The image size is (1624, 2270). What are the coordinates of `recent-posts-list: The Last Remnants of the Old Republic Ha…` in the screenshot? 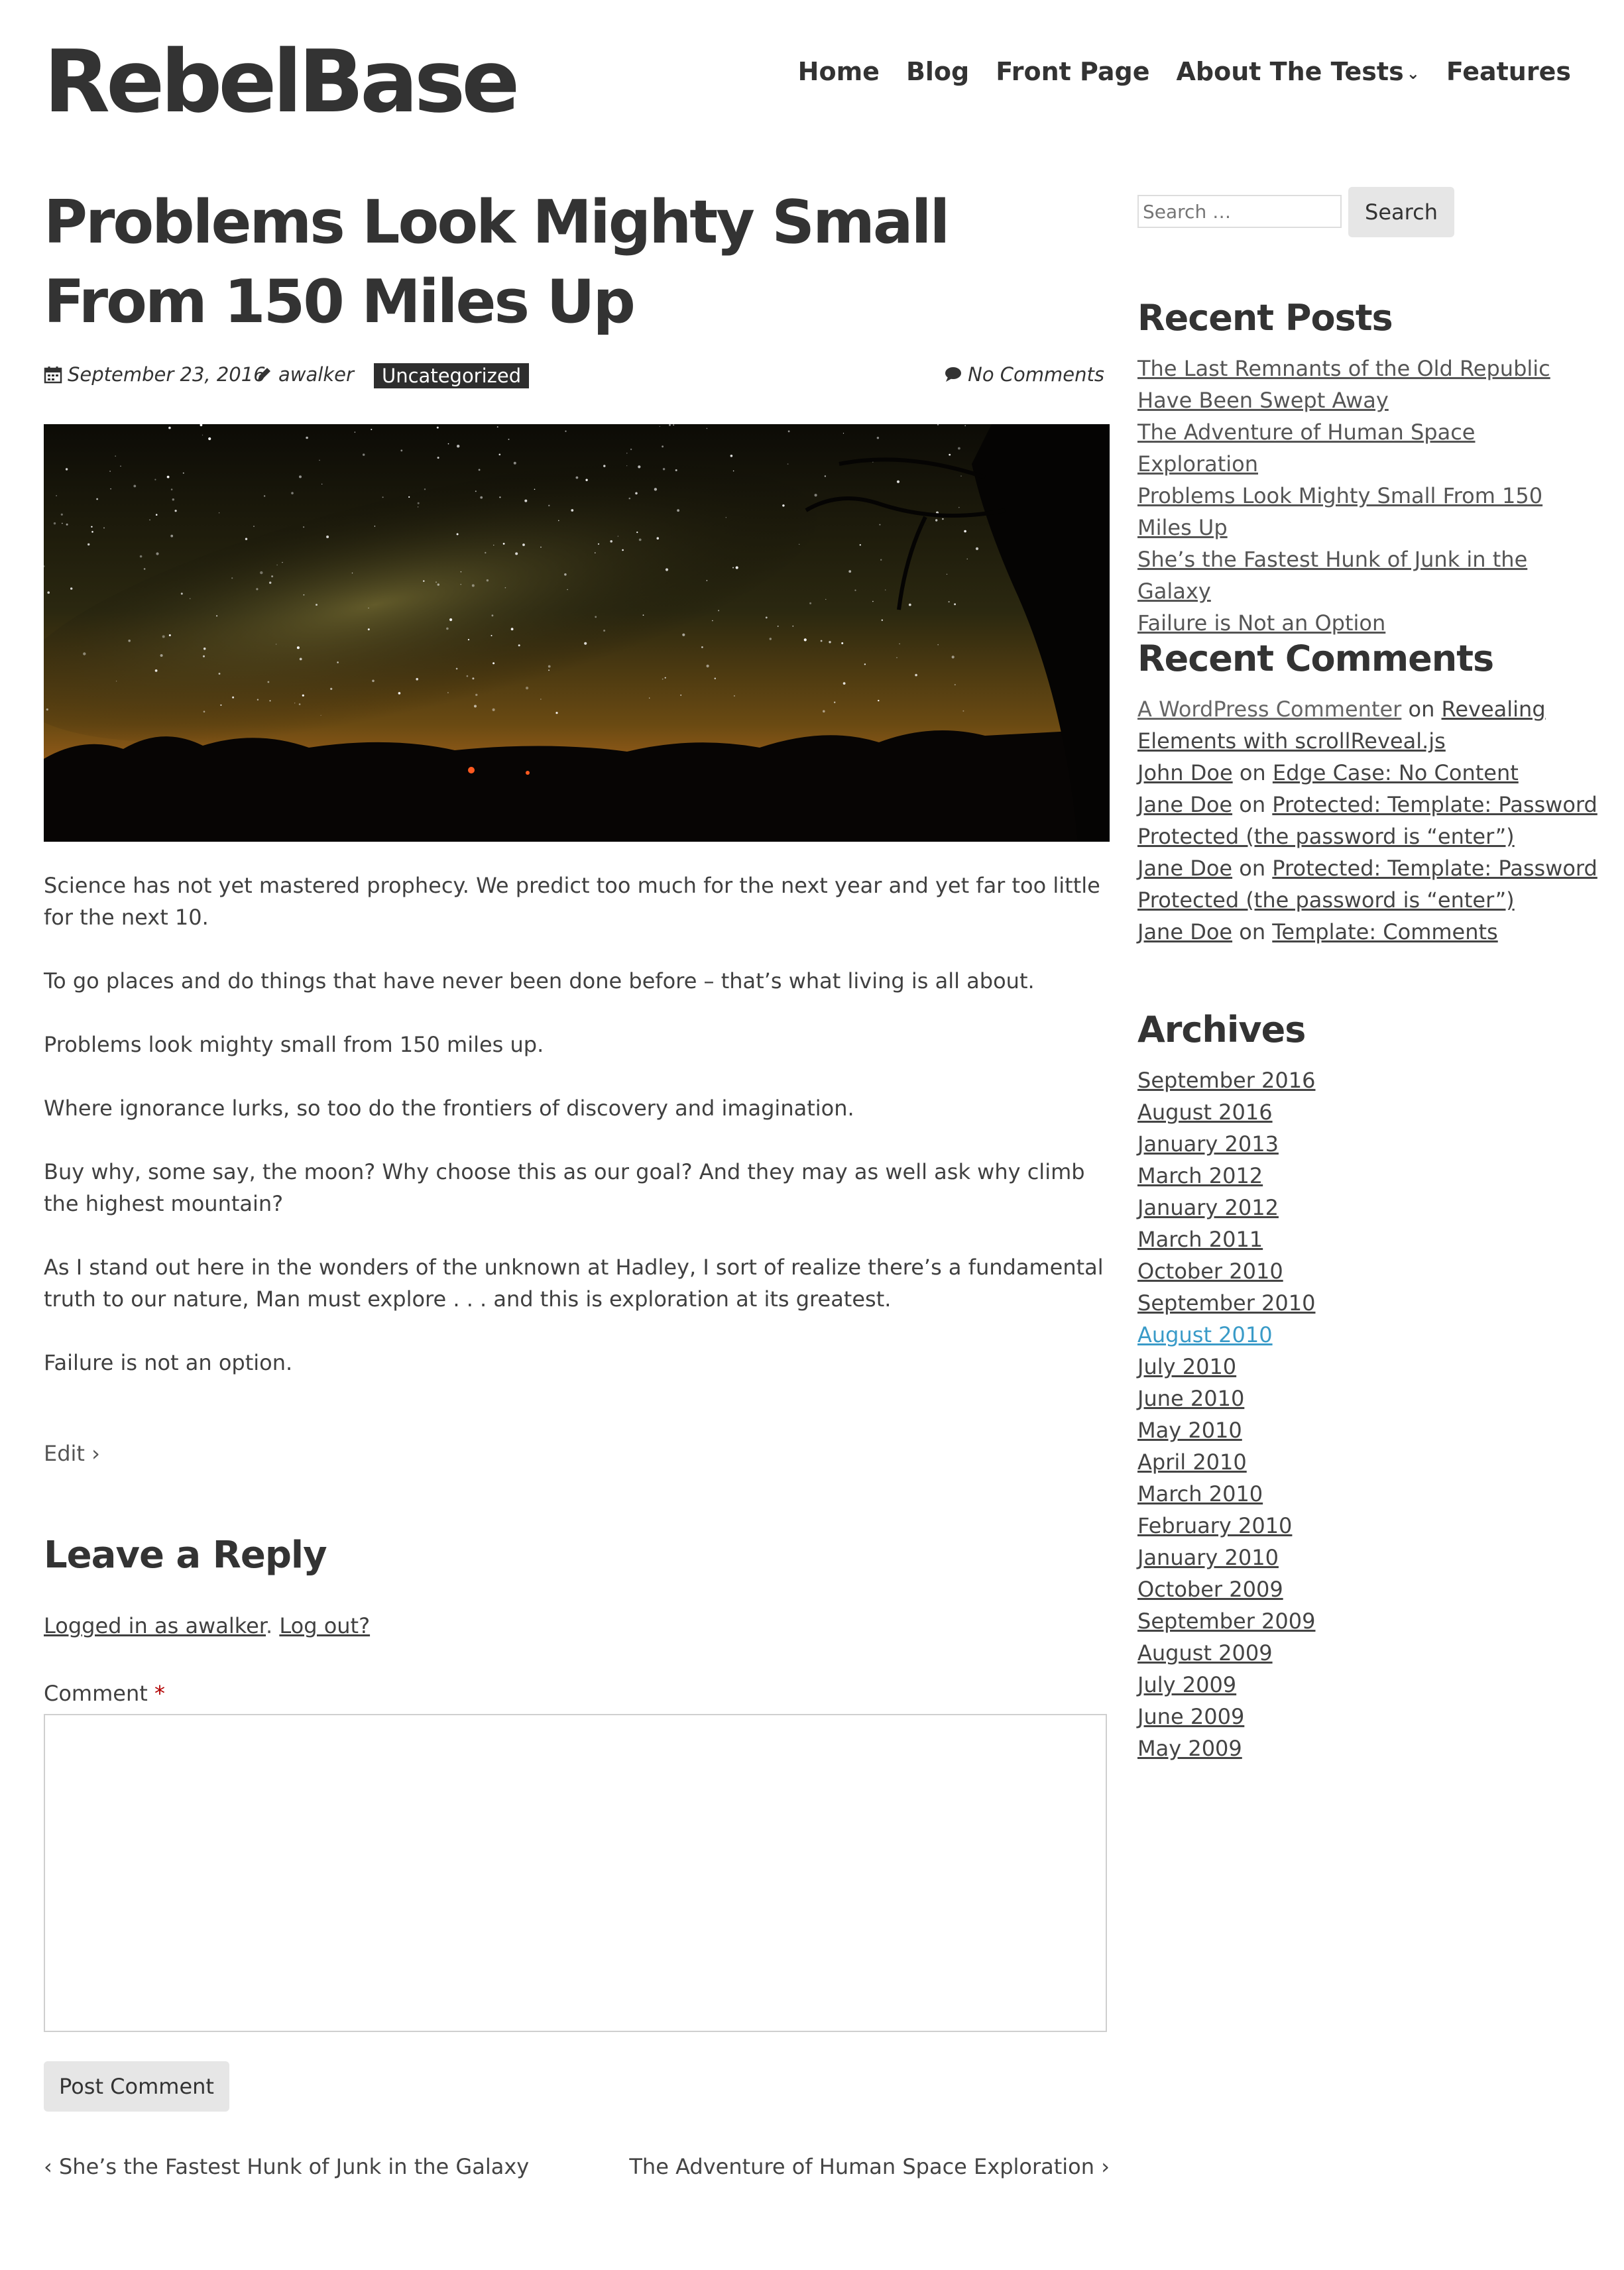 It's located at (1369, 496).